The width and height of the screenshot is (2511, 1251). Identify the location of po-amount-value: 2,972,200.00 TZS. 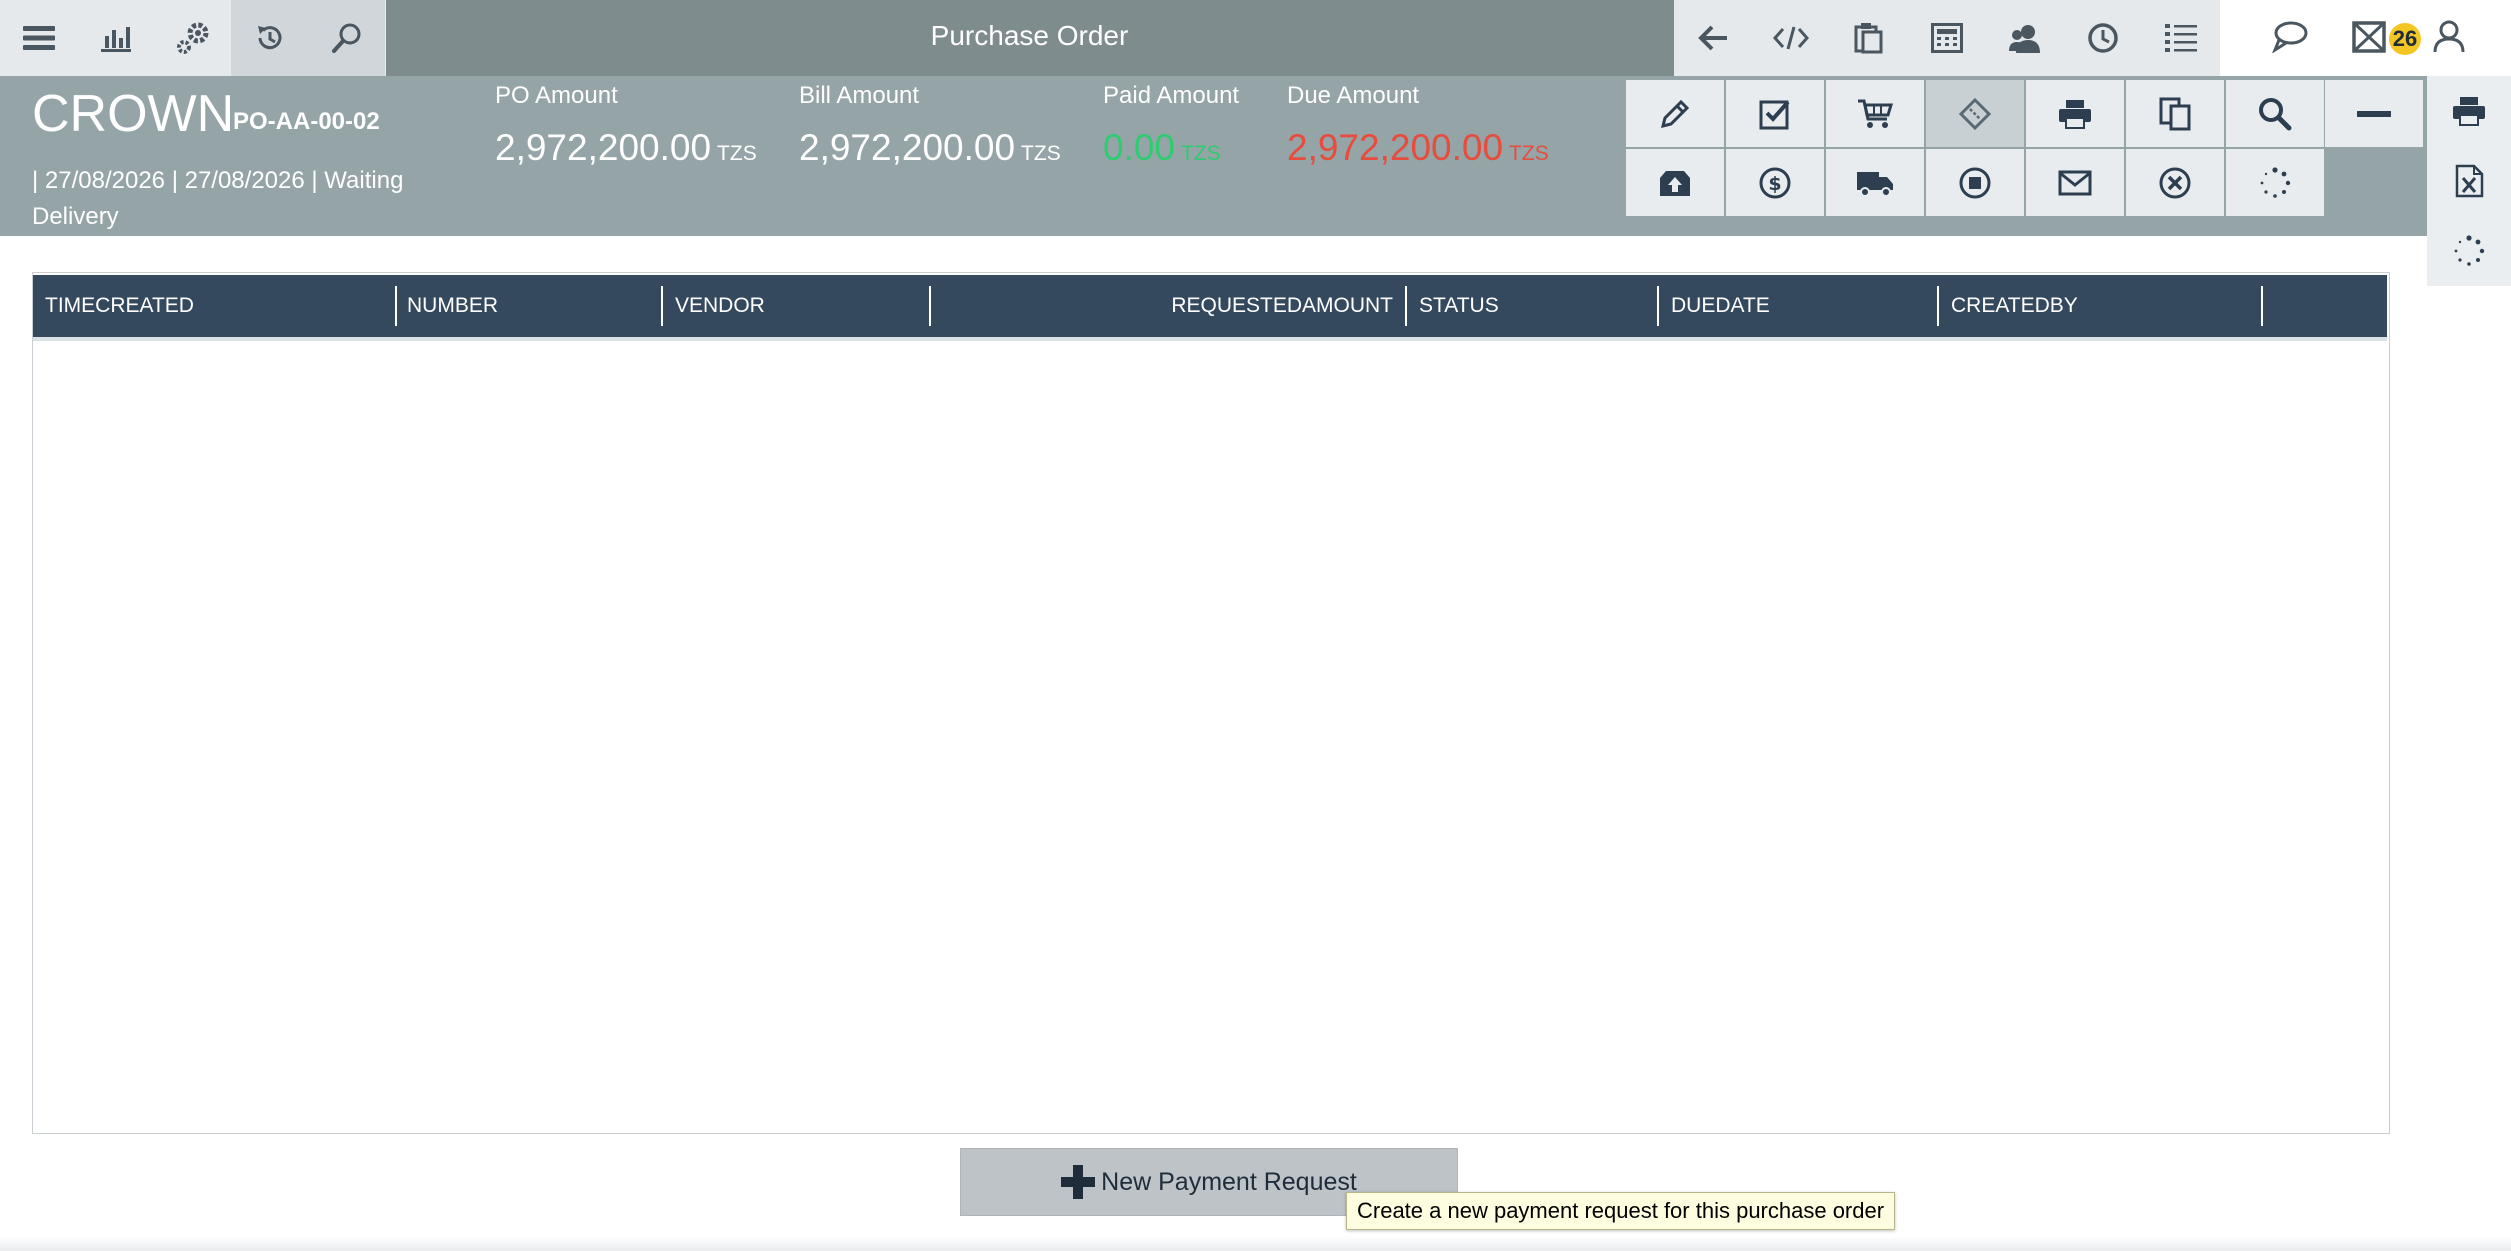
(626, 147).